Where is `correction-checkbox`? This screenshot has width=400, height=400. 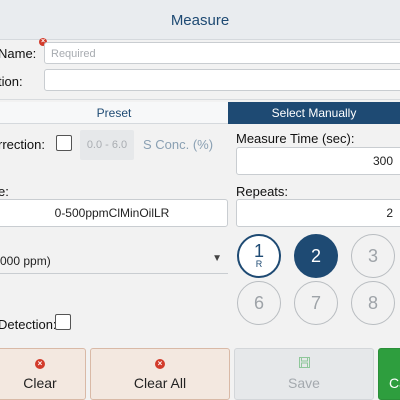
correction-checkbox is located at coordinates (64, 143).